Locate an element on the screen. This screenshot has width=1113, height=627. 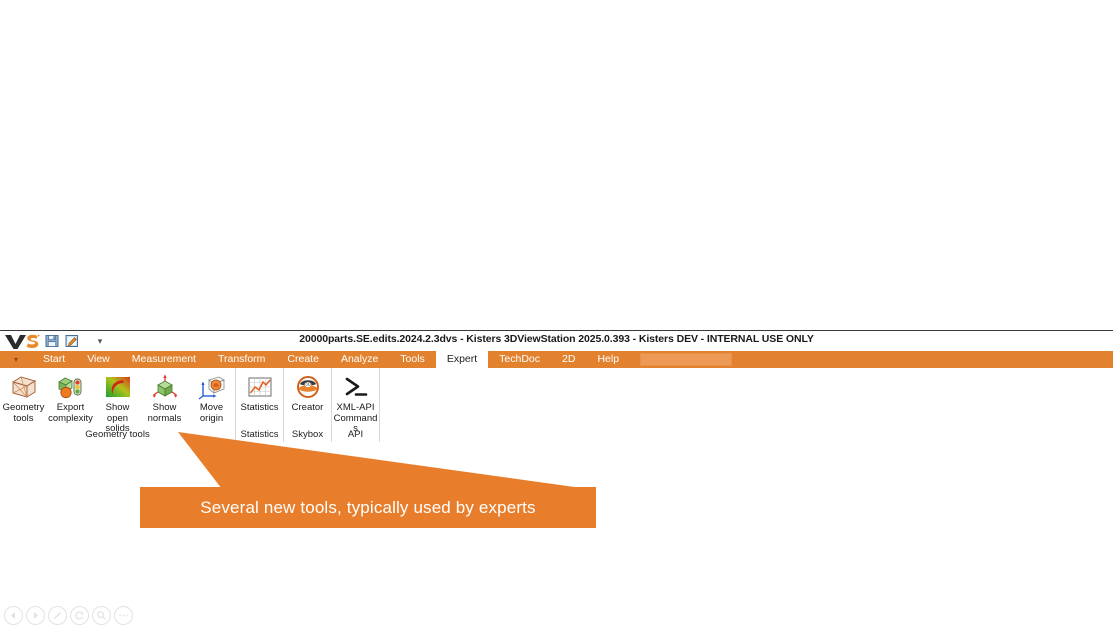
ellipsis-icon is located at coordinates (123, 615).